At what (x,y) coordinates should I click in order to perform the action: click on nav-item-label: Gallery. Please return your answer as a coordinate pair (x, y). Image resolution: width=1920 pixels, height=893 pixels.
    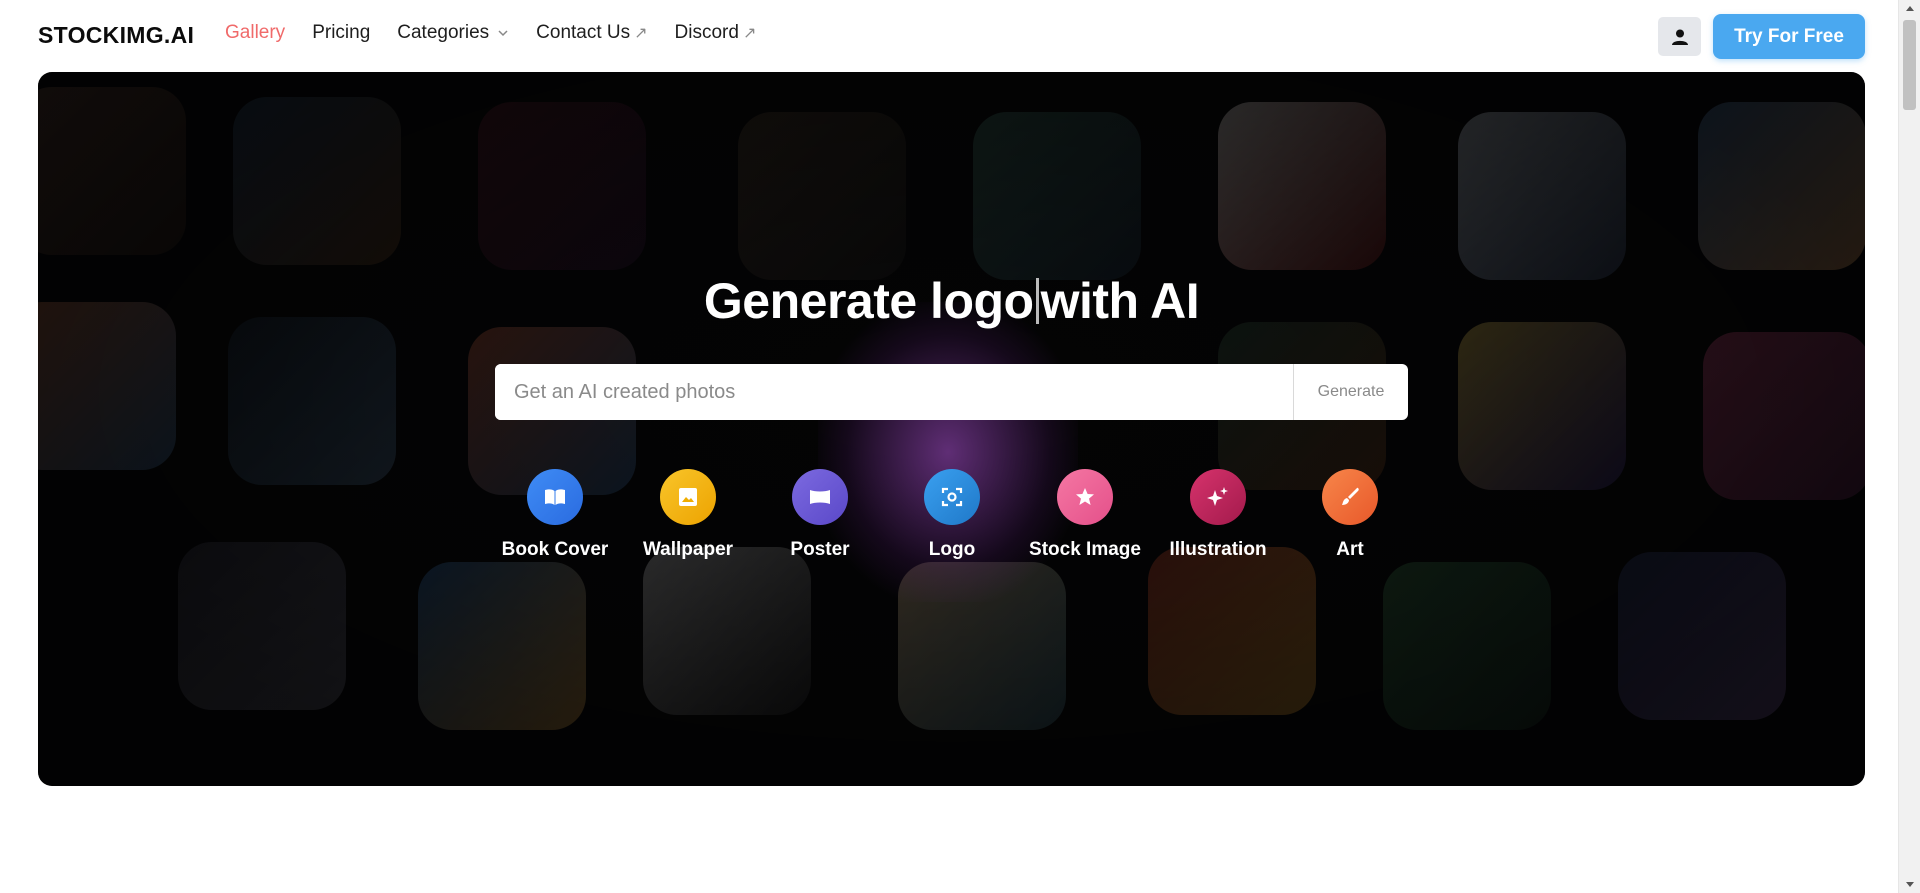
    Looking at the image, I should click on (255, 32).